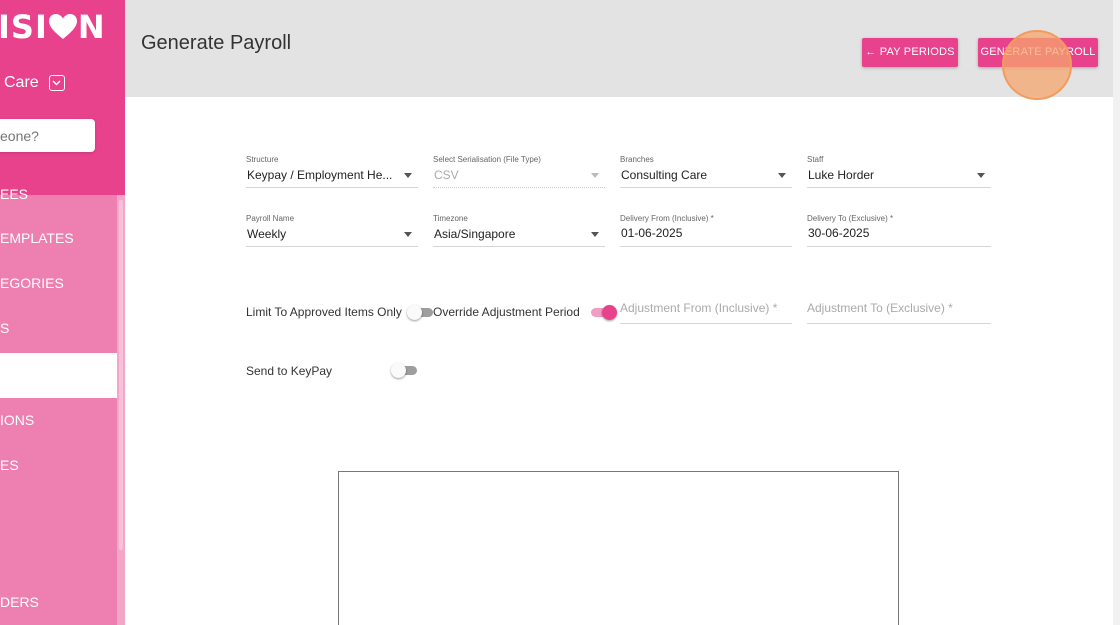 This screenshot has height=625, width=1120. I want to click on limit-approved-toggle, so click(421, 312).